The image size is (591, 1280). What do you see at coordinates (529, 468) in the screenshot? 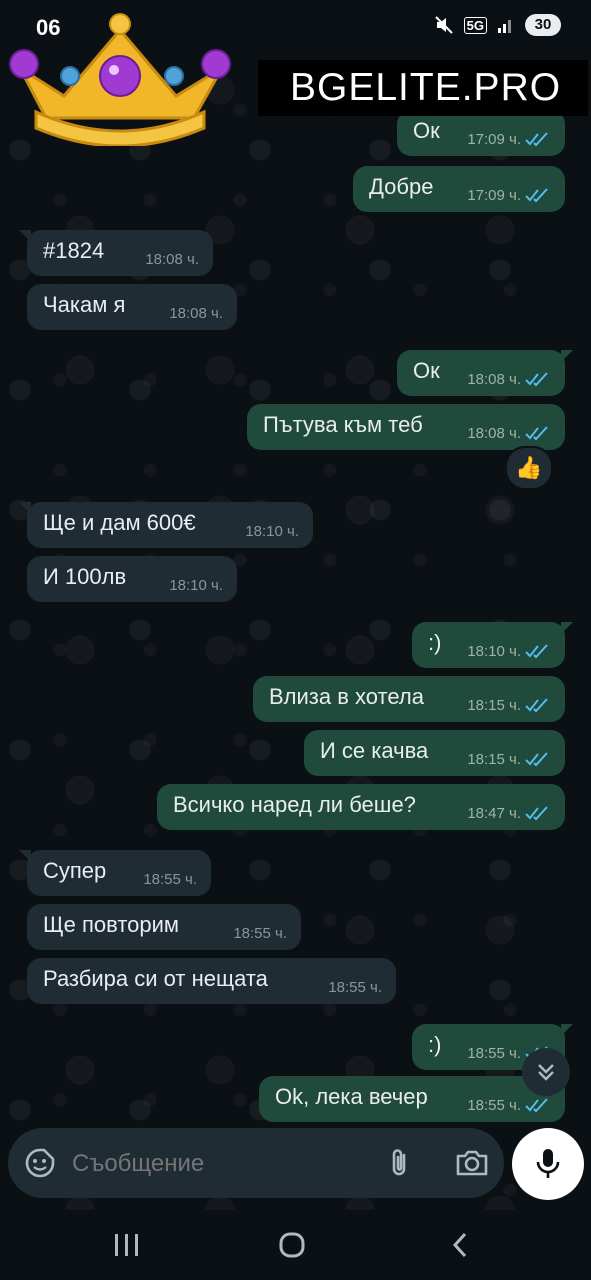
I see `thumbs-up-reaction: 👍` at bounding box center [529, 468].